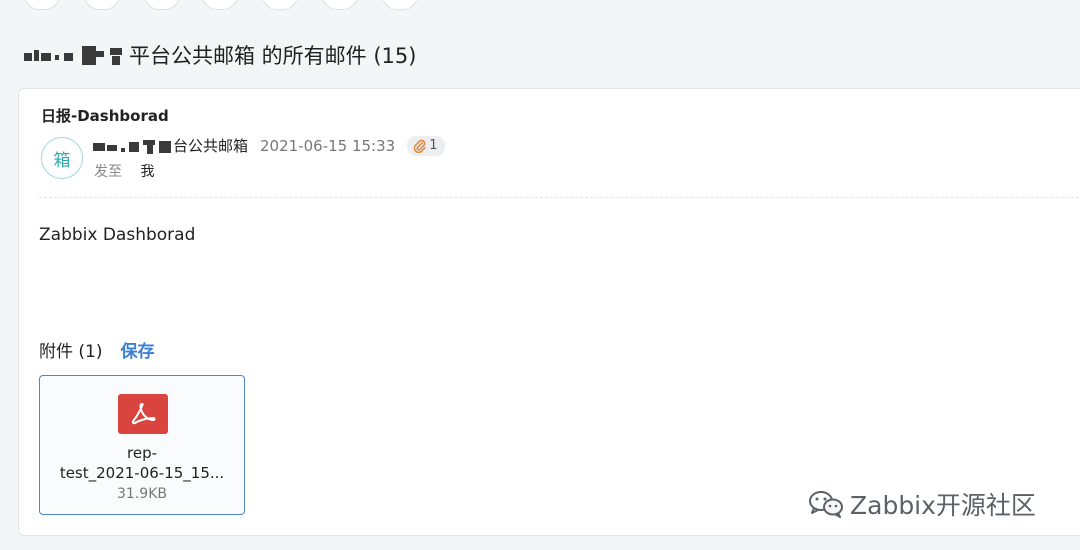 This screenshot has width=1080, height=550. What do you see at coordinates (540, 5) in the screenshot?
I see `toolbar` at bounding box center [540, 5].